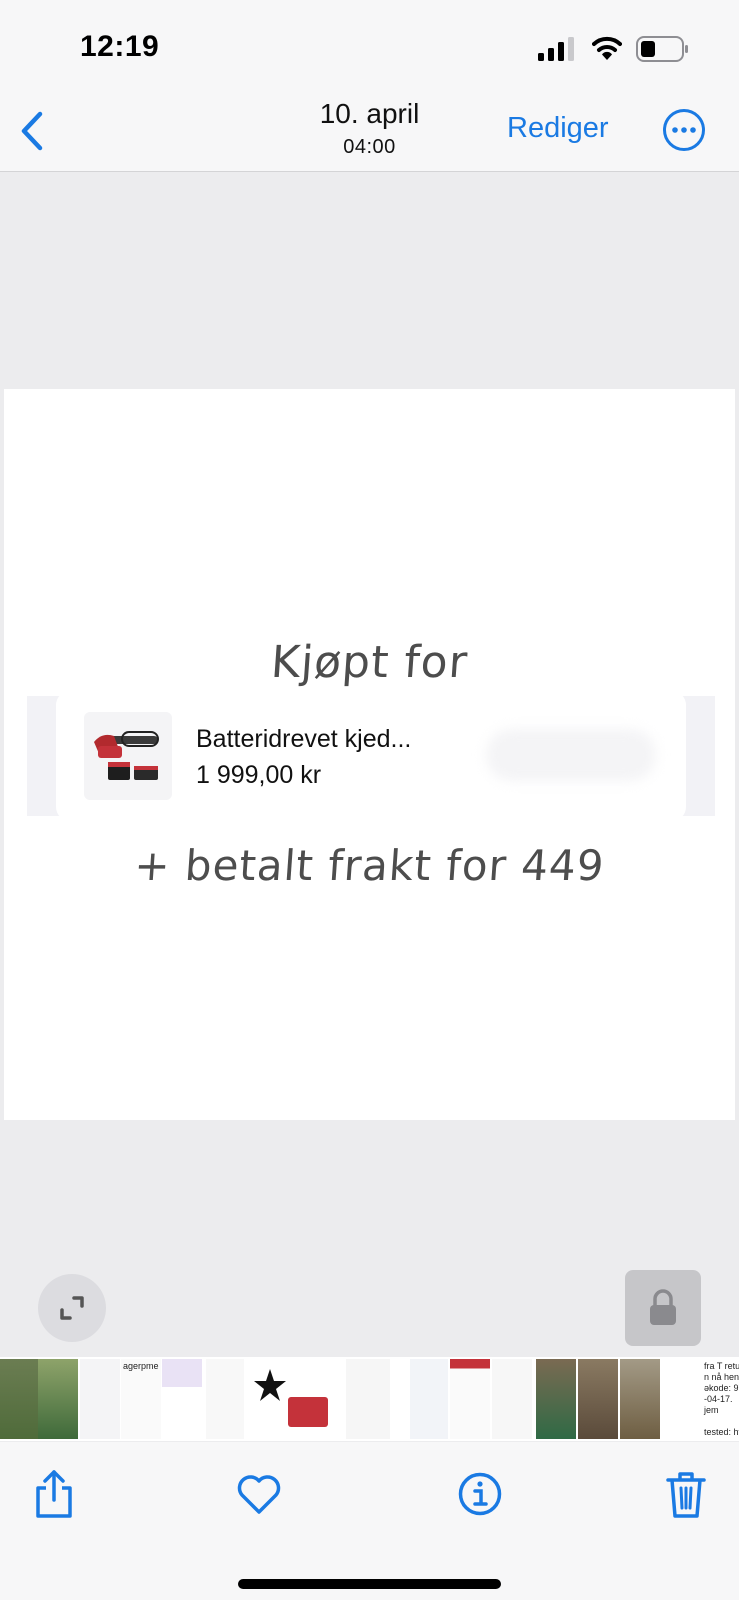 The image size is (739, 1600). I want to click on edit-button: Rediger, so click(558, 128).